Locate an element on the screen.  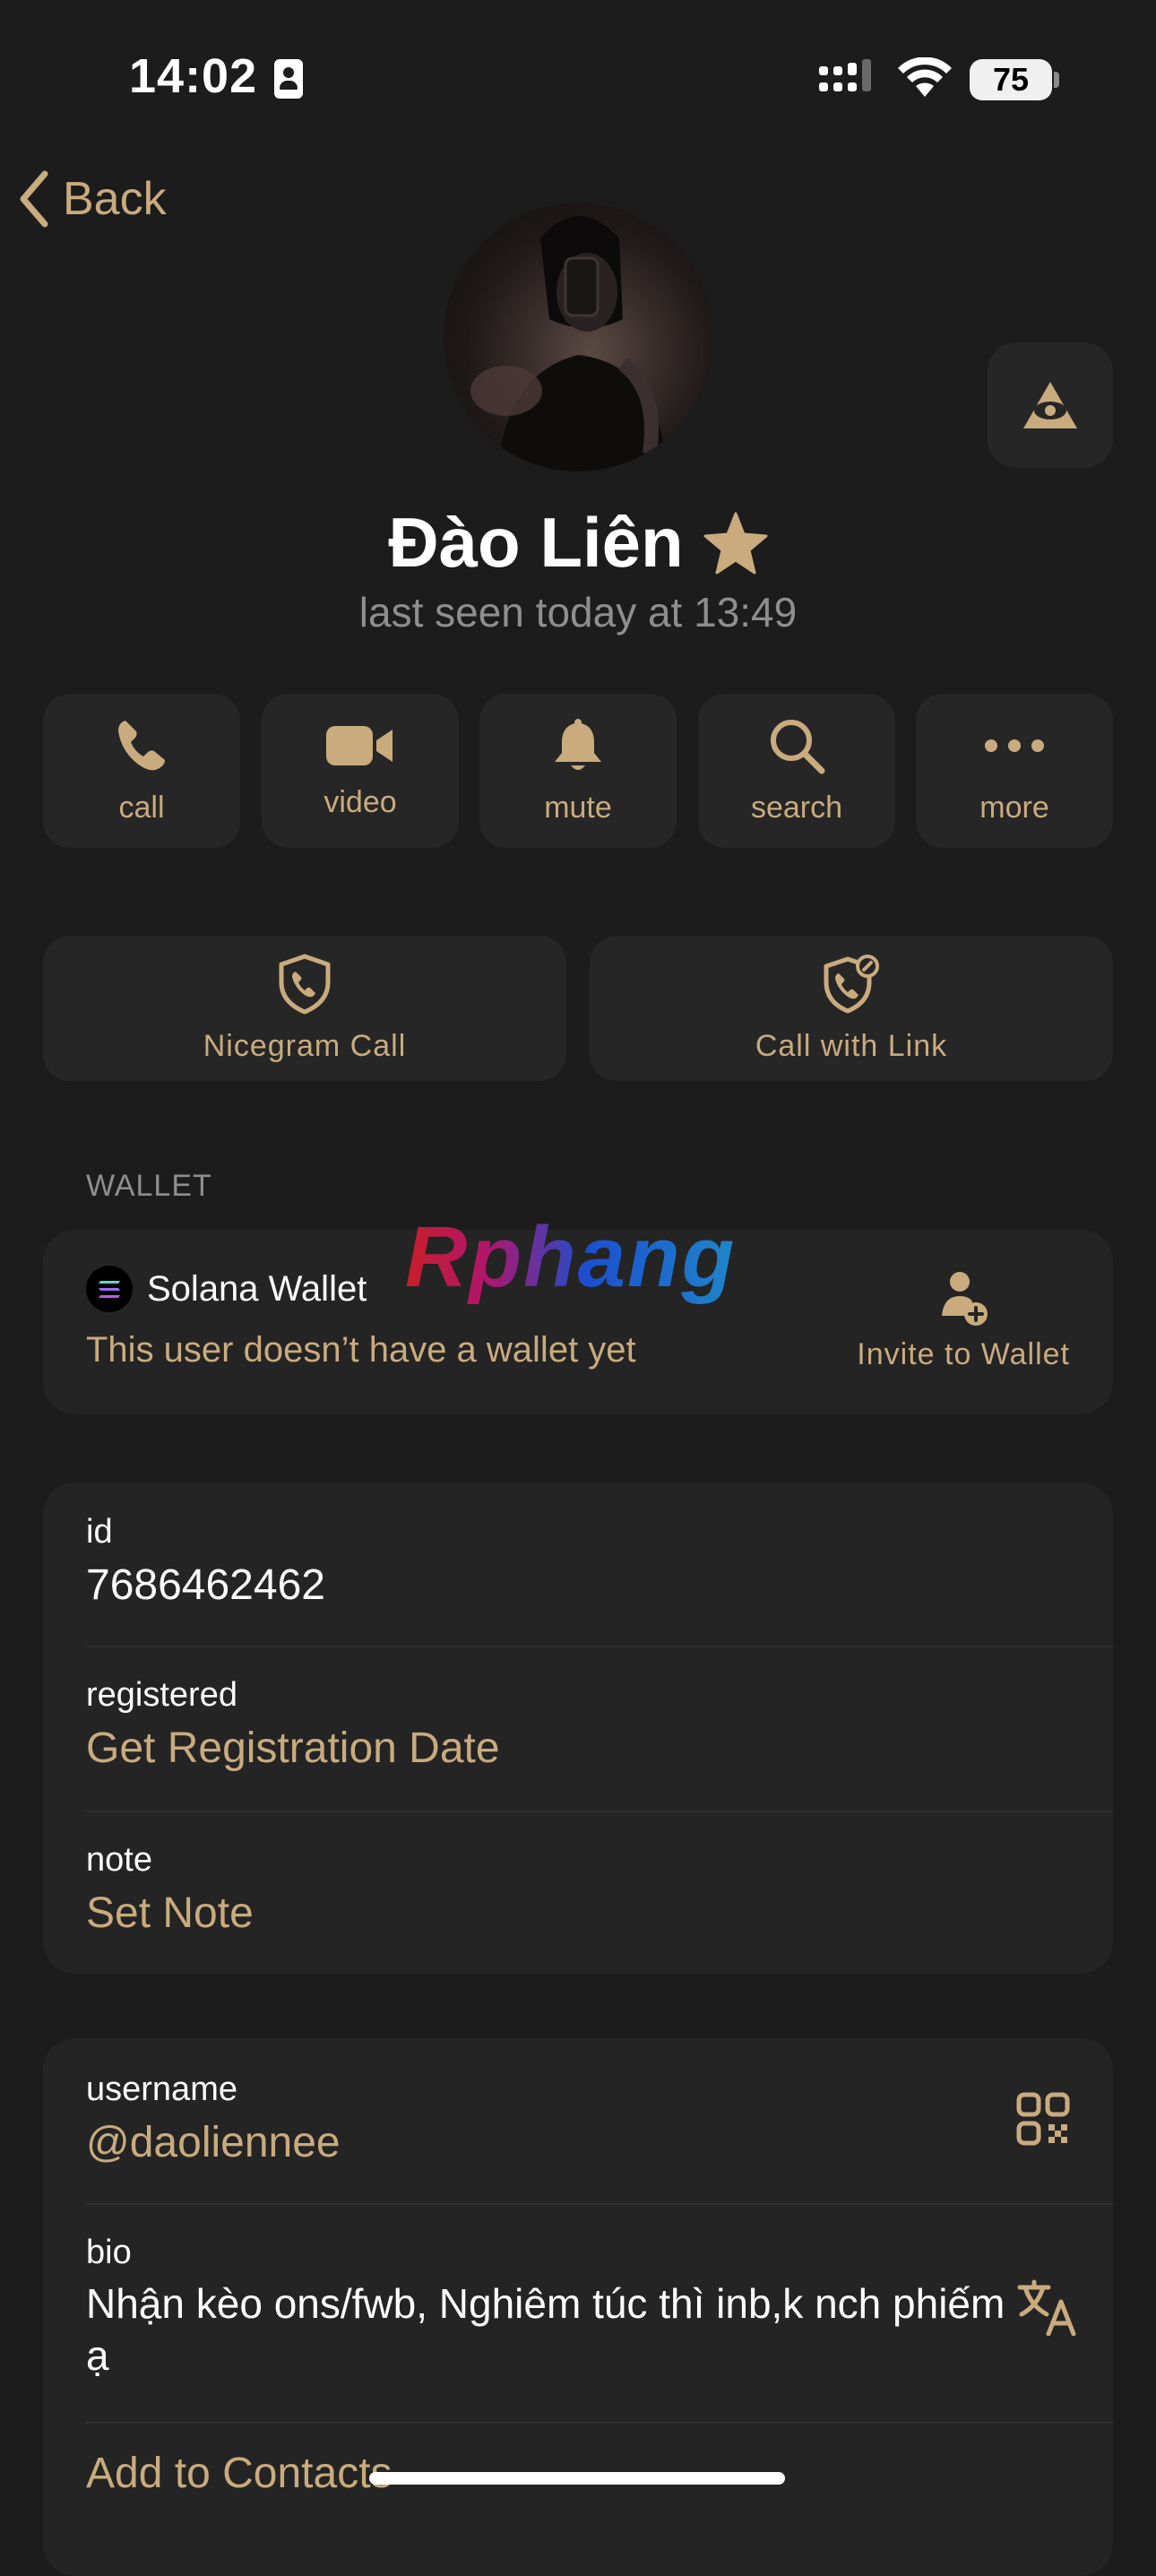
battery-cap is located at coordinates (1056, 80).